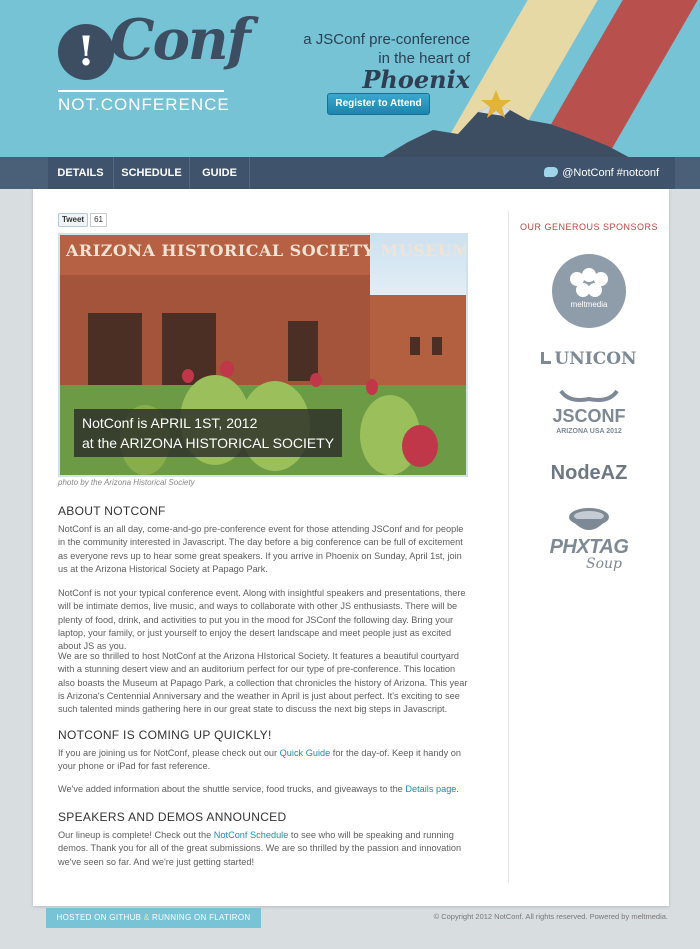 This screenshot has height=949, width=700. I want to click on hero-caption-line1: NotConf is APRIL 1ST, 2012, so click(170, 423).